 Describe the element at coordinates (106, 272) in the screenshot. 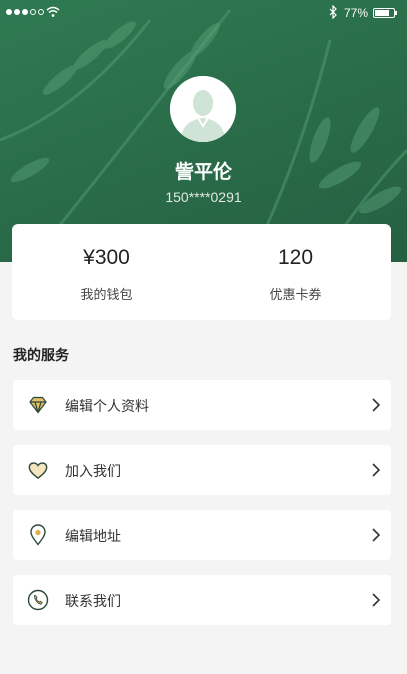

I see `wallet-stat: ¥300 我的钱包` at that location.